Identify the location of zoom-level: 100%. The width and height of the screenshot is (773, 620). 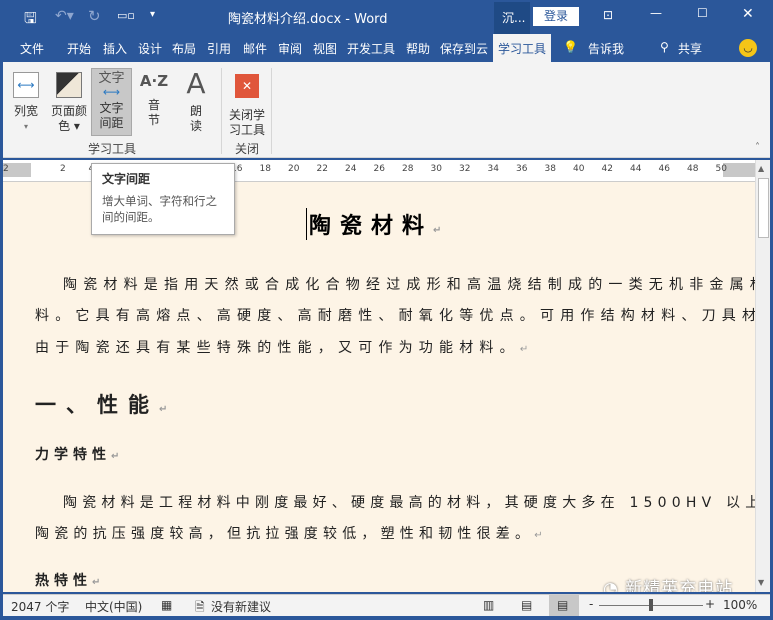
(740, 605).